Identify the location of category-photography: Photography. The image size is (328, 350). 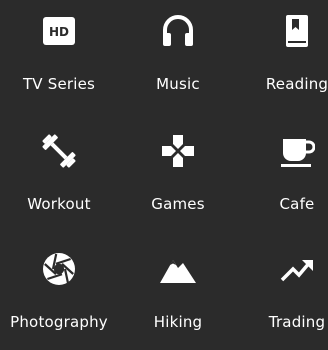
(59, 295).